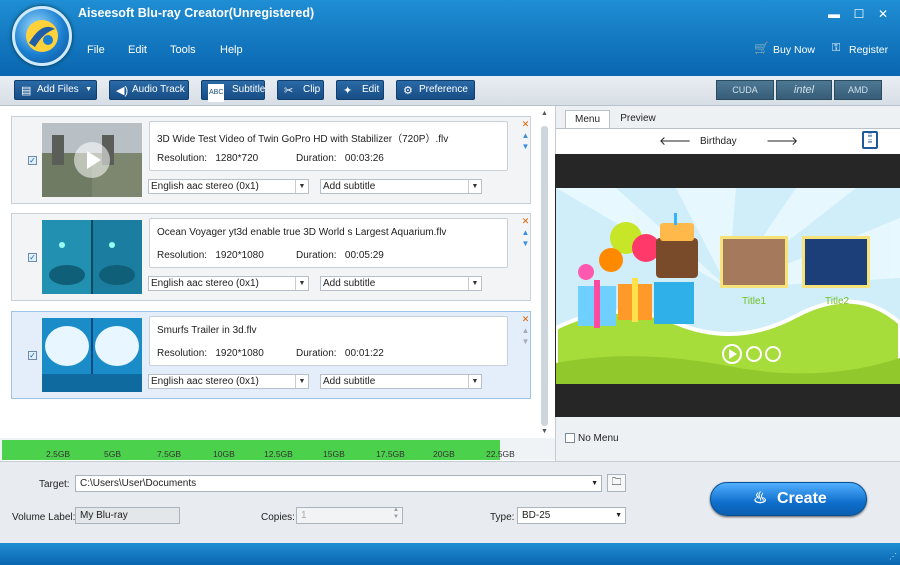  What do you see at coordinates (364, 255) in the screenshot?
I see `duration-value: 00:05:29` at bounding box center [364, 255].